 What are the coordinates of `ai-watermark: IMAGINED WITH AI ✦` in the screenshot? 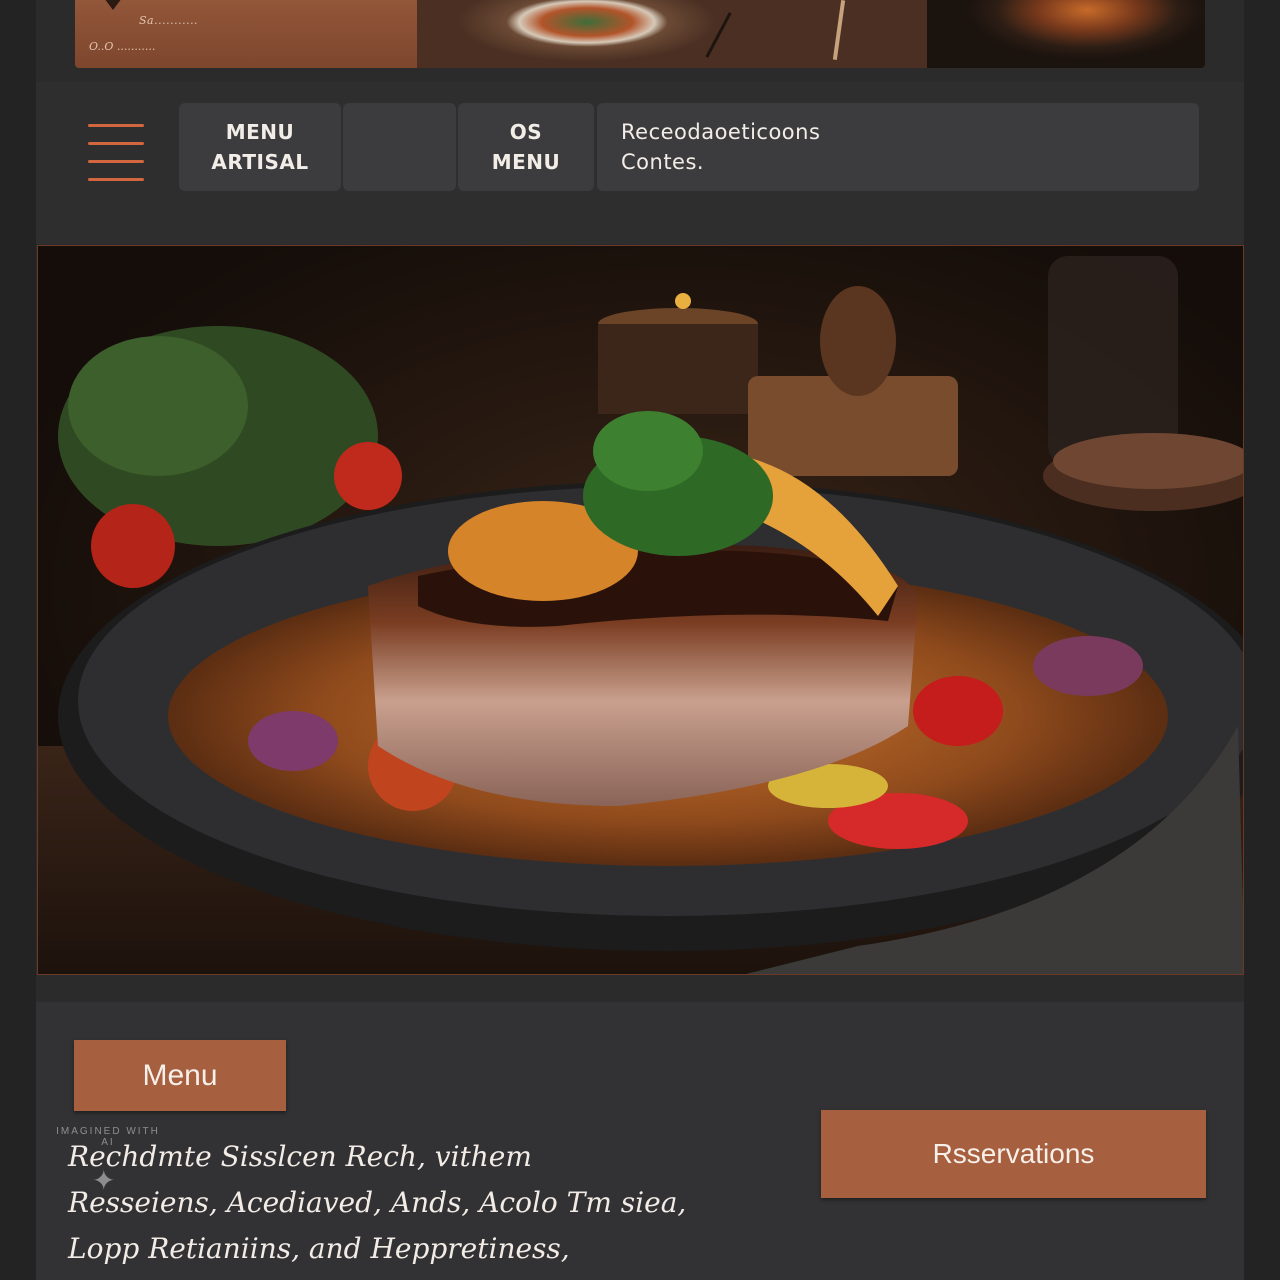 It's located at (108, 1176).